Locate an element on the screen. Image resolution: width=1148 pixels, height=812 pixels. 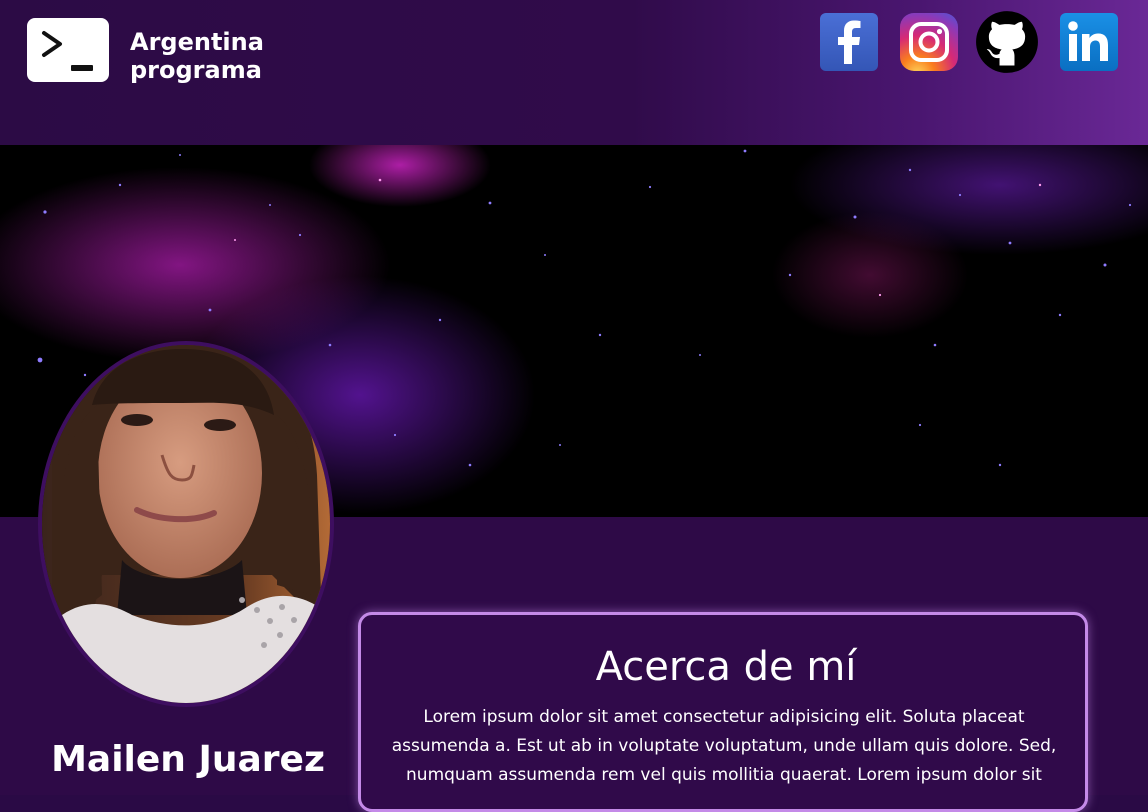
linkedin-icon is located at coordinates (1089, 42).